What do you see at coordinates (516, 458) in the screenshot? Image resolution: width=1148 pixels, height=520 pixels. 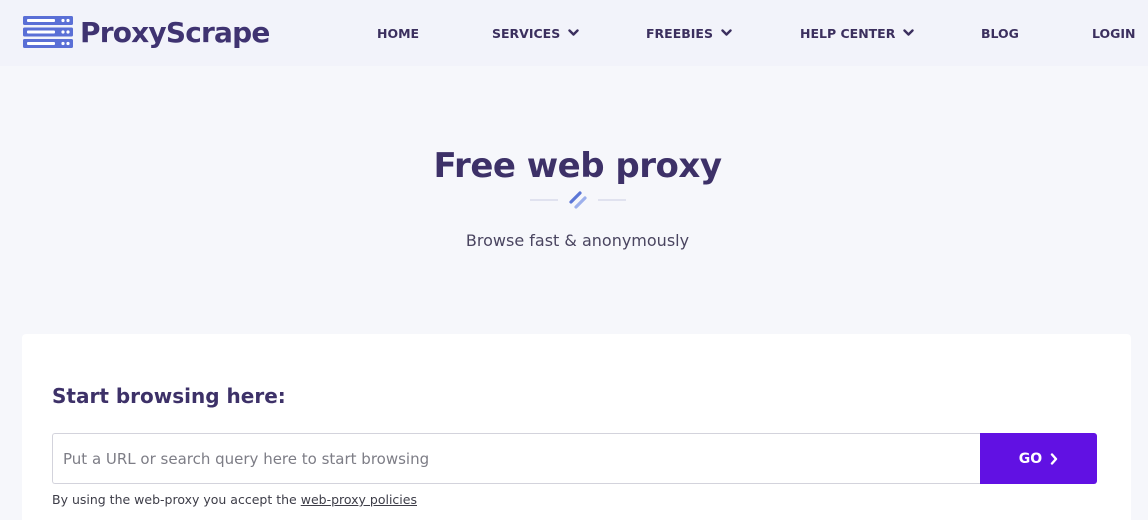 I see `url-search-input` at bounding box center [516, 458].